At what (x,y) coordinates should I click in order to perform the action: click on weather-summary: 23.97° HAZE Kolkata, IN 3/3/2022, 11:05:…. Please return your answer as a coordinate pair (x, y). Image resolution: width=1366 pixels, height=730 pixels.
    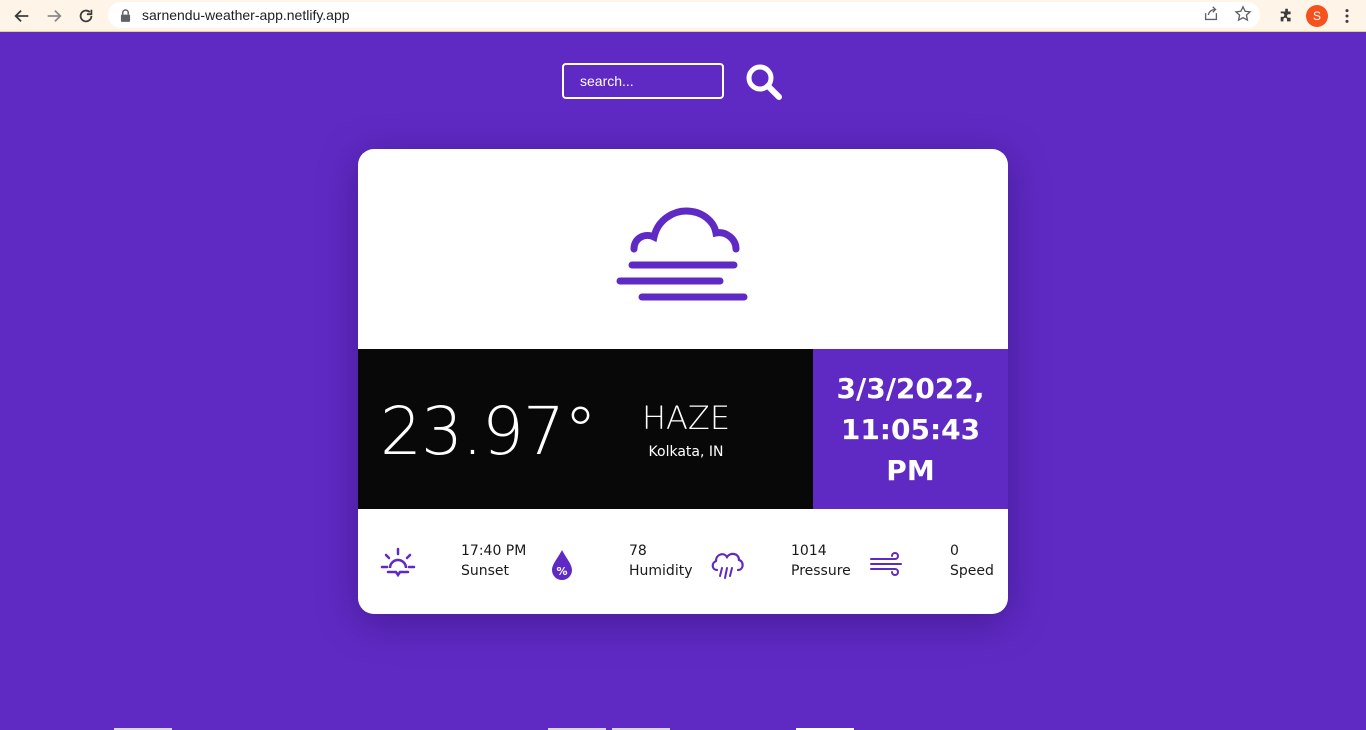
    Looking at the image, I should click on (683, 429).